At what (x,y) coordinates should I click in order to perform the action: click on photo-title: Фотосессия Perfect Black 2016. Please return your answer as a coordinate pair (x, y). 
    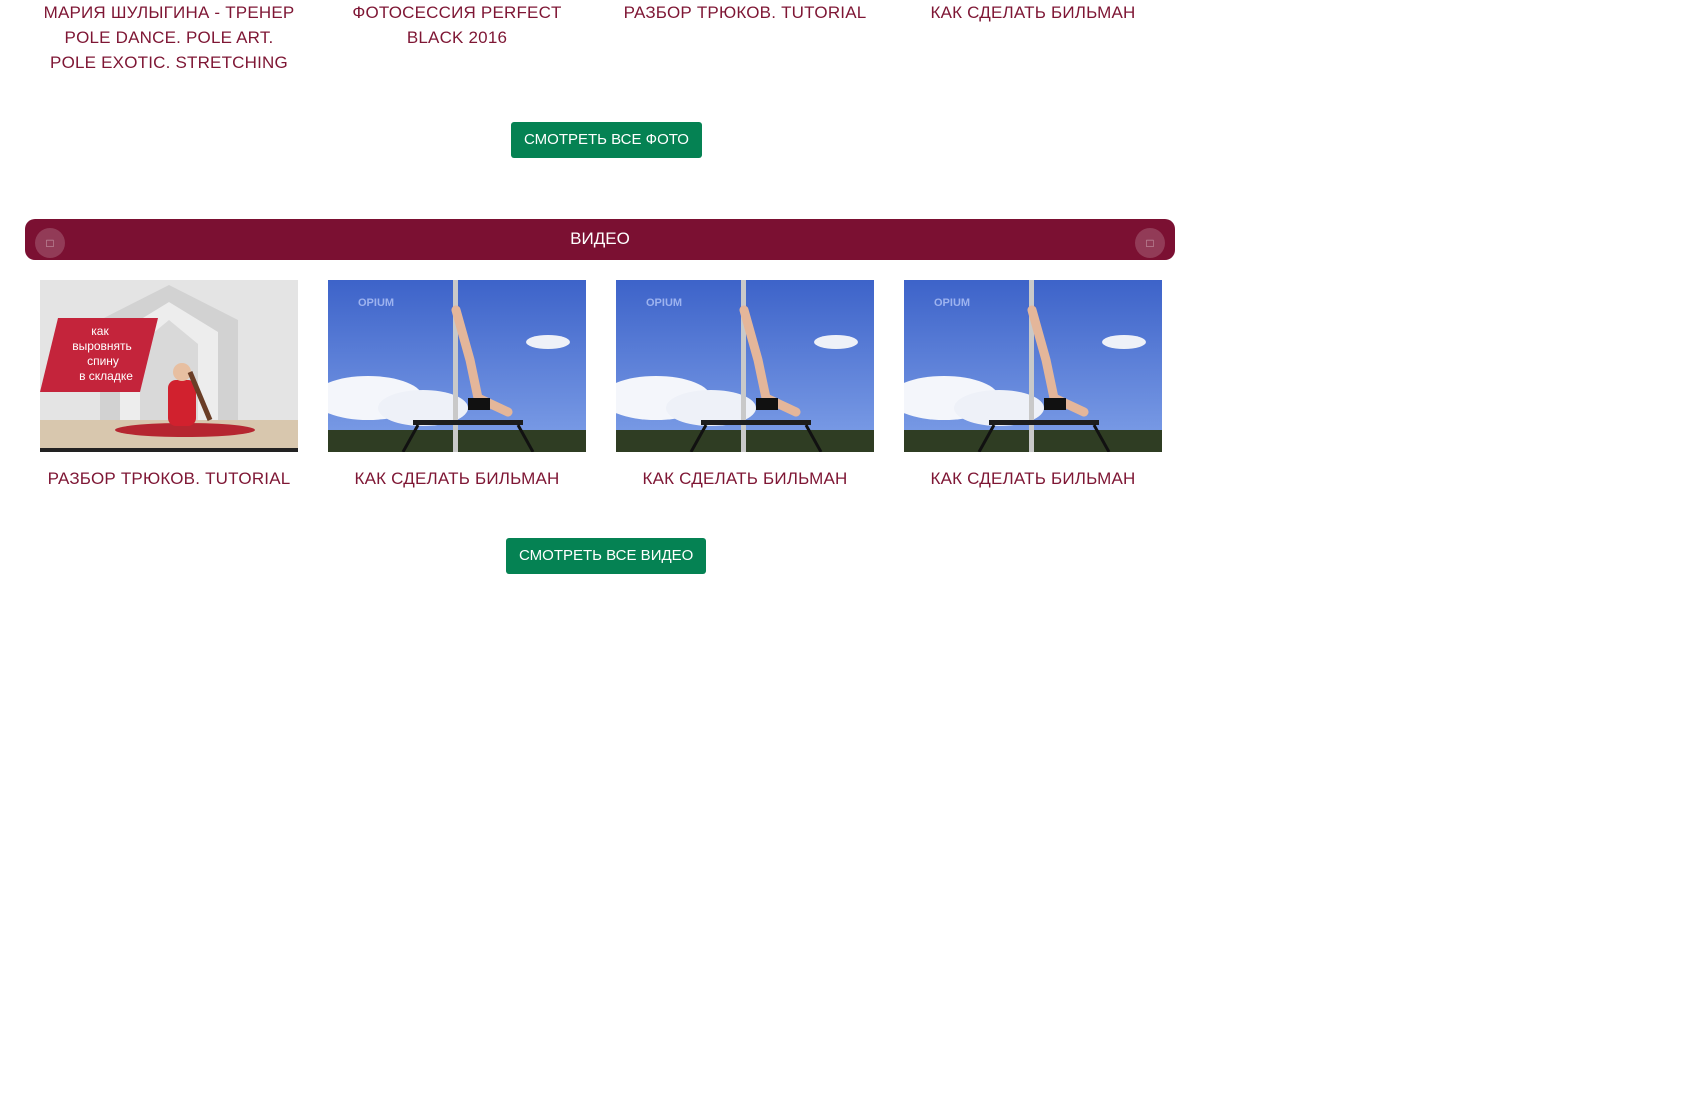
    Looking at the image, I should click on (457, 25).